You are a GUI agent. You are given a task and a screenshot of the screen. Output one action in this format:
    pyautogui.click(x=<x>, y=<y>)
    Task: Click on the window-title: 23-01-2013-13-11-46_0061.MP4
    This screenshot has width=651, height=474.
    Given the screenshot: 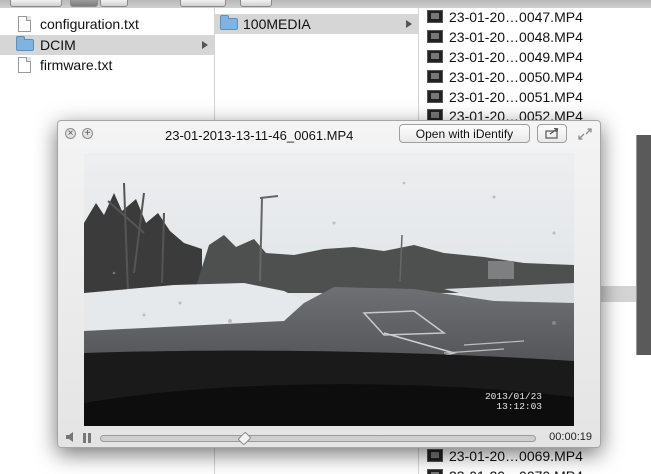 What is the action you would take?
    pyautogui.click(x=259, y=135)
    